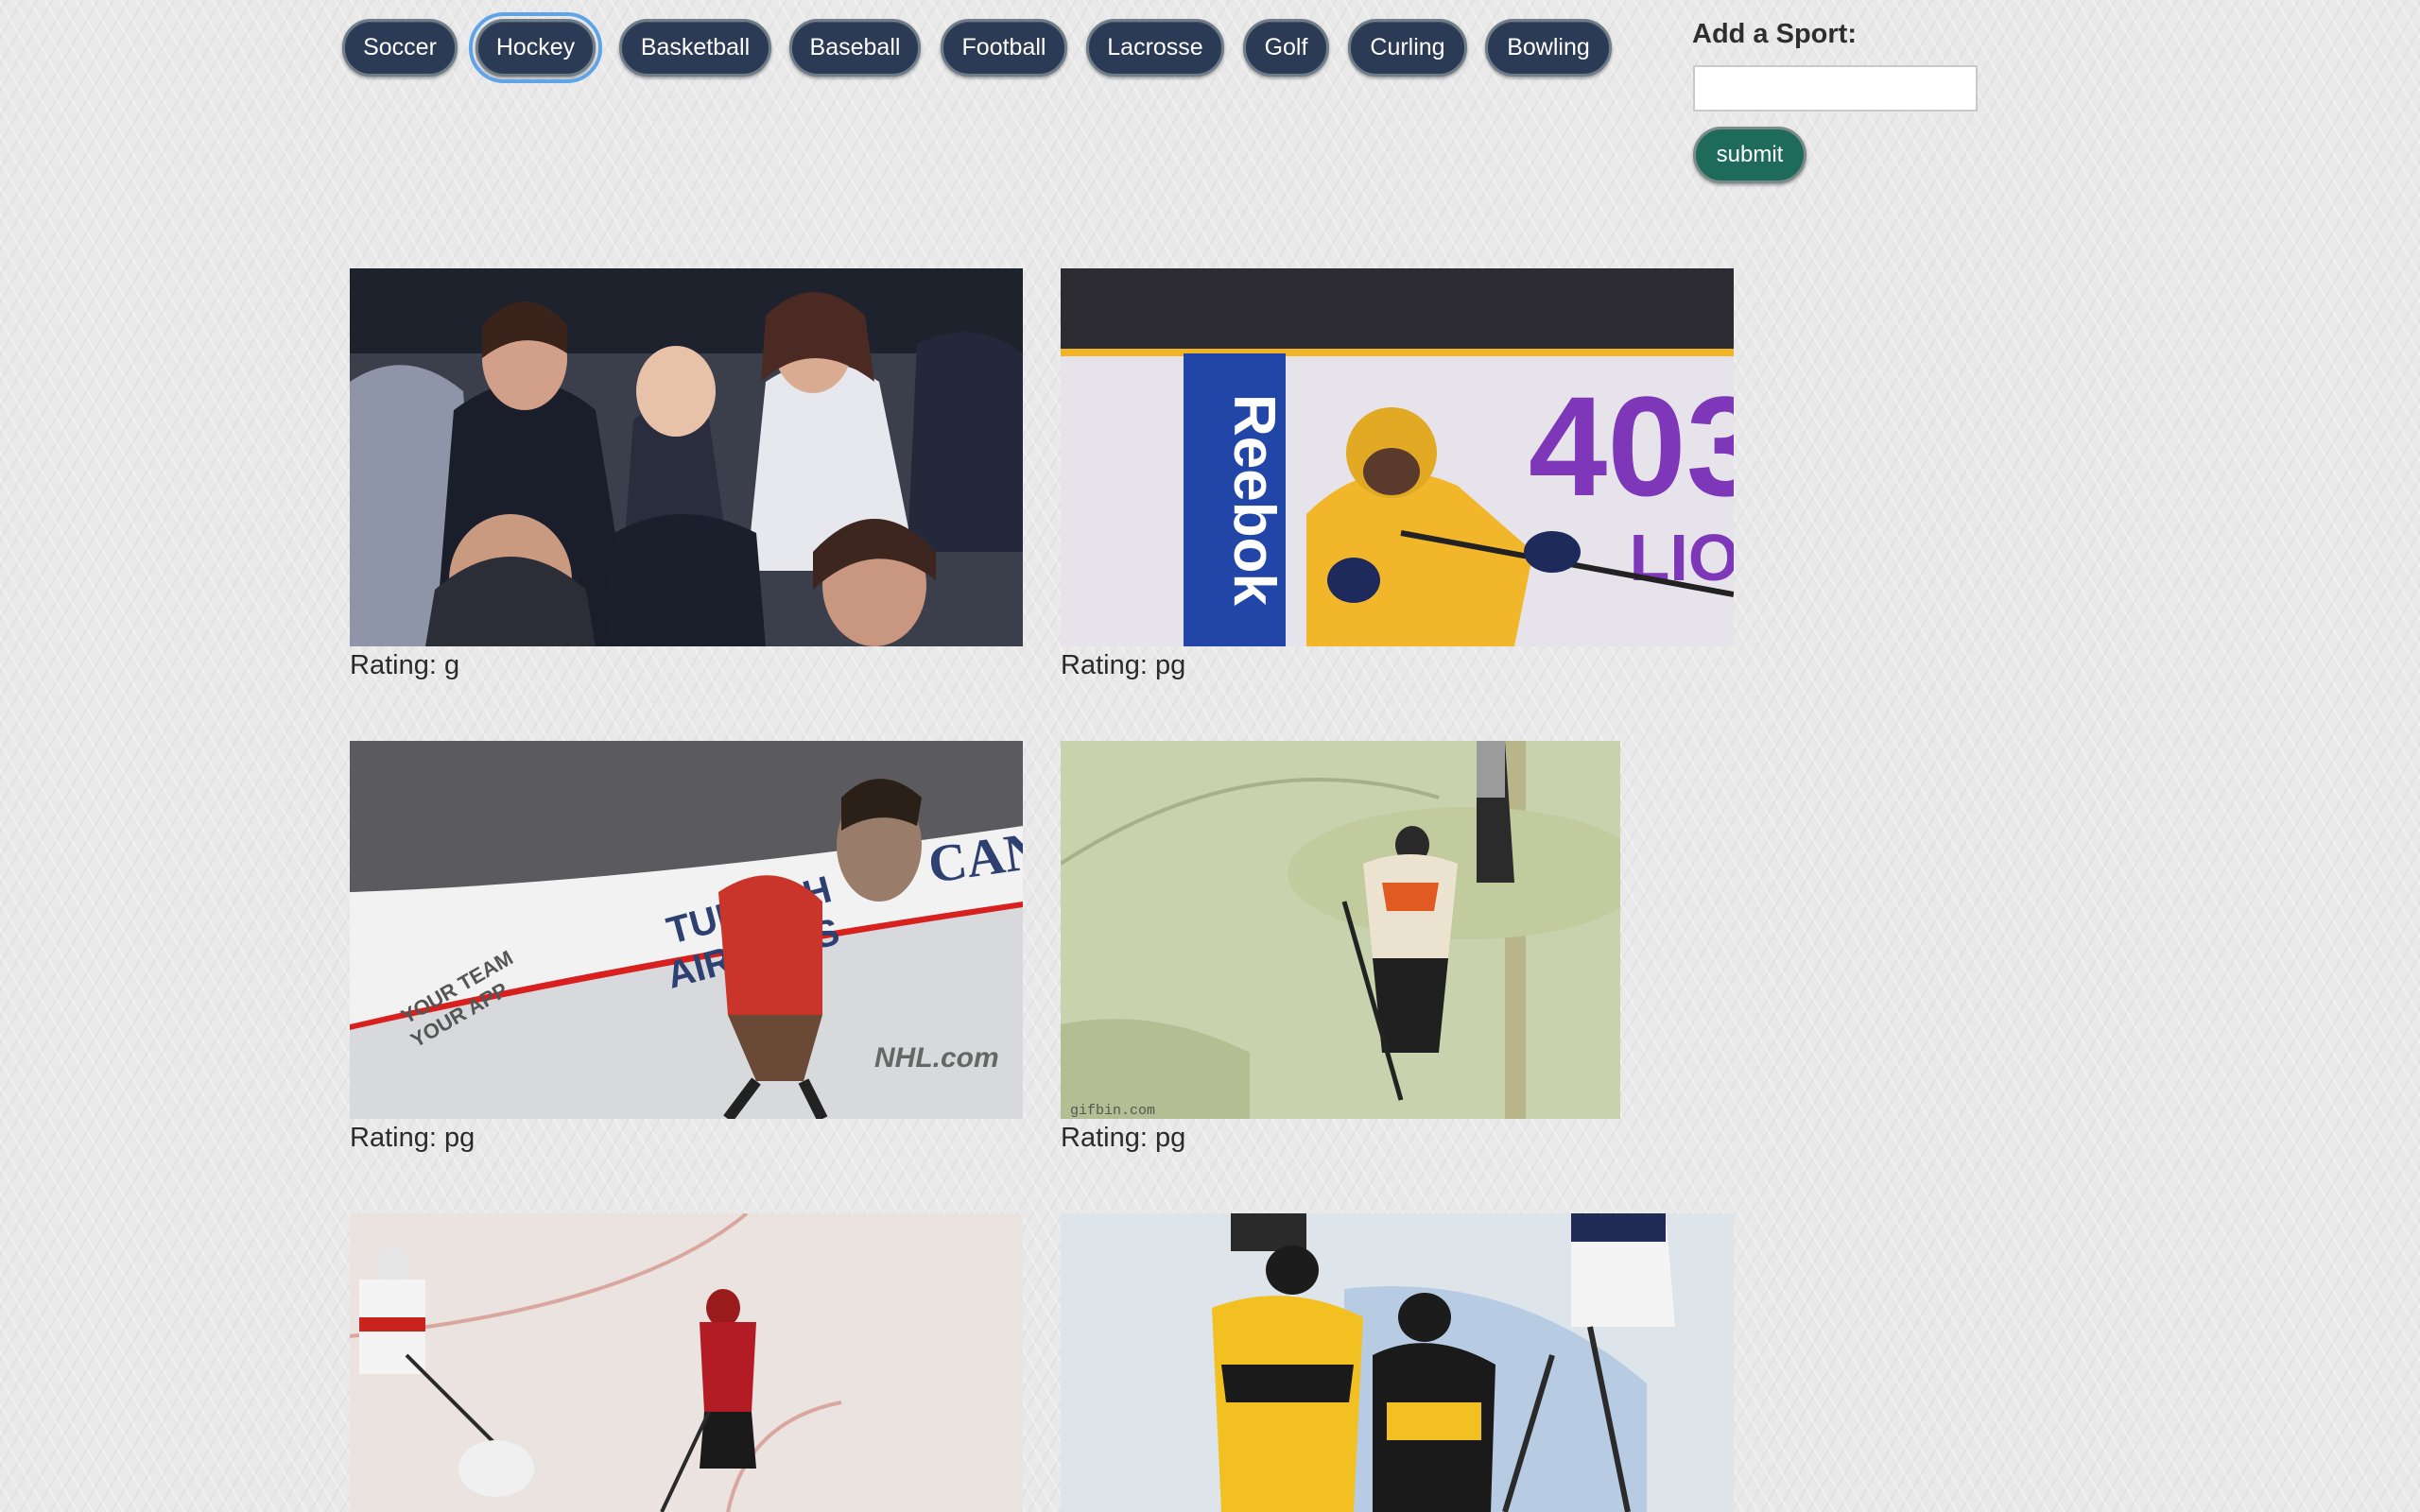 This screenshot has width=2420, height=1512. I want to click on gif-image-ice-play, so click(686, 1362).